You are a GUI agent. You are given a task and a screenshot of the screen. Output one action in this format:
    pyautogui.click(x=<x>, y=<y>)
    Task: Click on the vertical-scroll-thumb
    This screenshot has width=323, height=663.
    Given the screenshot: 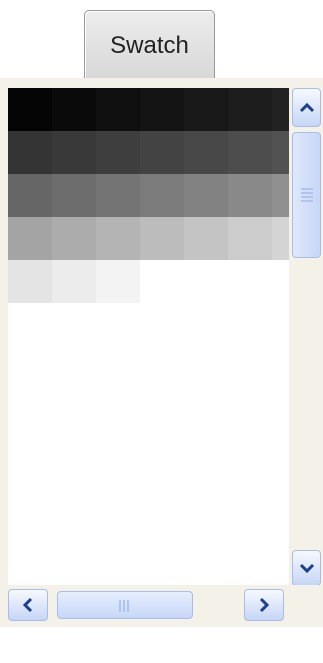 What is the action you would take?
    pyautogui.click(x=306, y=195)
    